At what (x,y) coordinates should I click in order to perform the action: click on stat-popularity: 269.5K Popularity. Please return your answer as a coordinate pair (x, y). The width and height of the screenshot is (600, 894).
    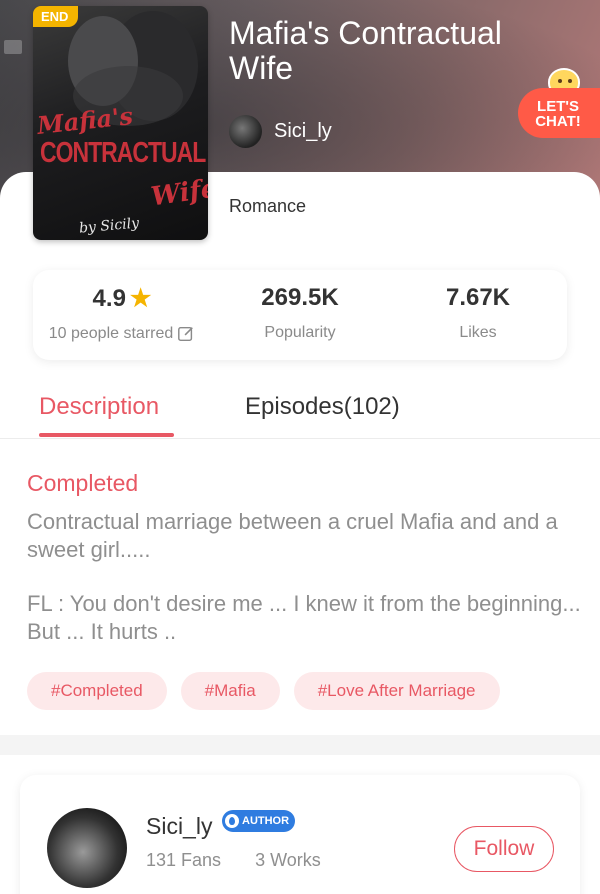
    Looking at the image, I should click on (300, 315).